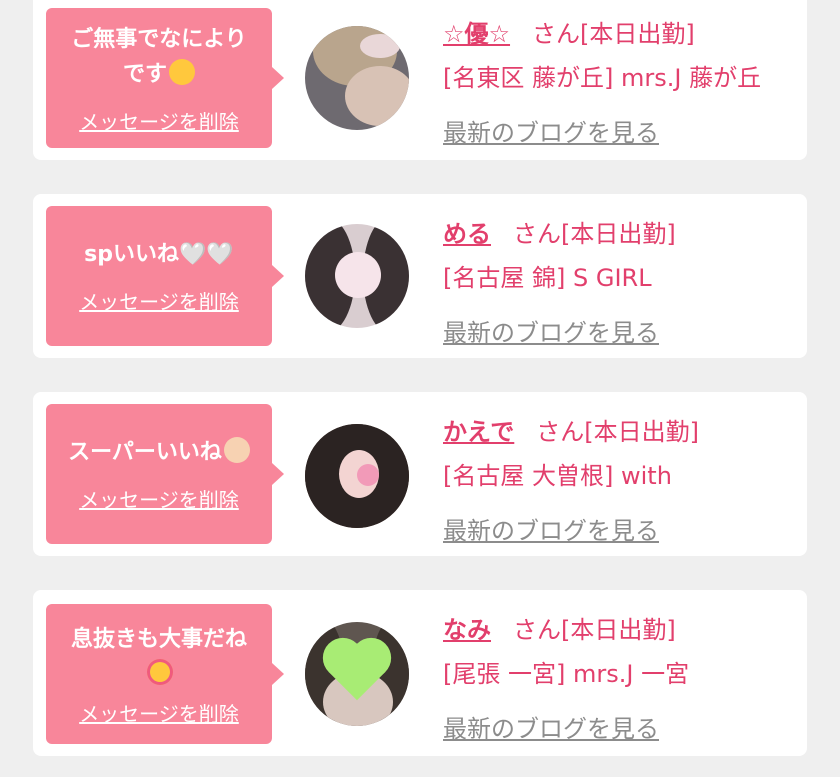  I want to click on girl-name-link: かえで, so click(478, 432).